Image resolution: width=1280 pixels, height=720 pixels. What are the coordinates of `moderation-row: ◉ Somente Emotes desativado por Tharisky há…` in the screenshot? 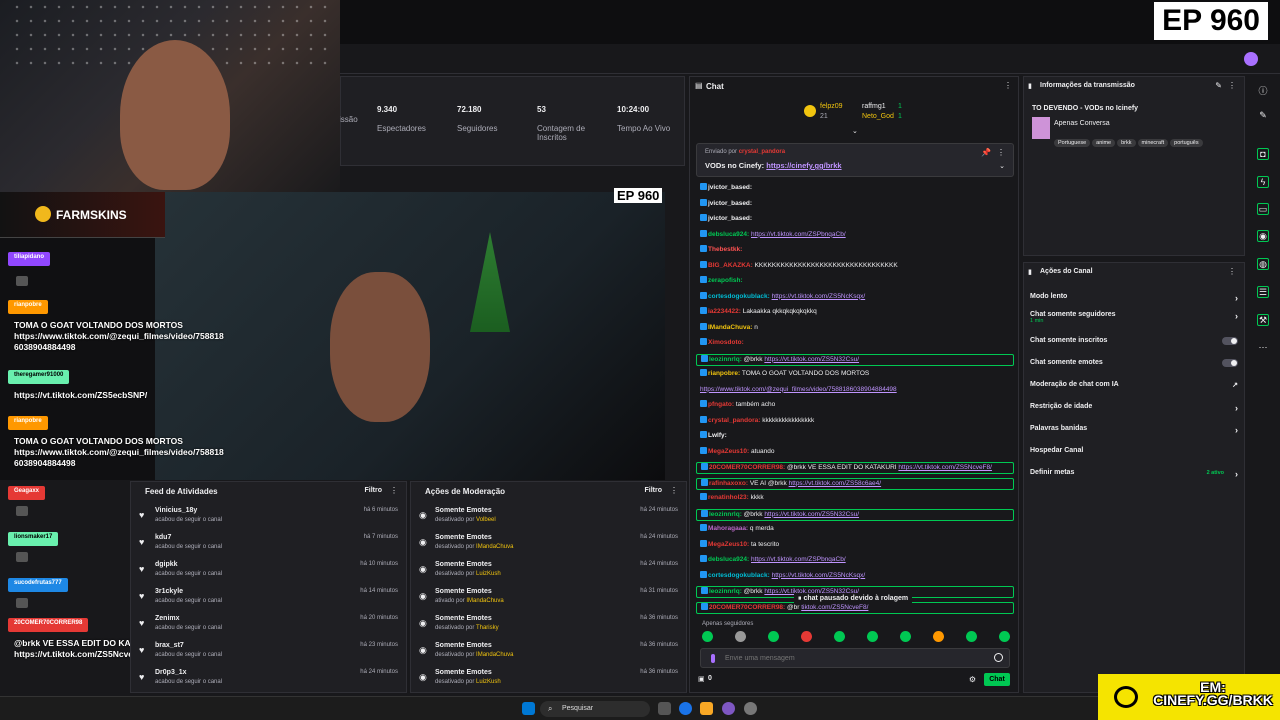 It's located at (548, 627).